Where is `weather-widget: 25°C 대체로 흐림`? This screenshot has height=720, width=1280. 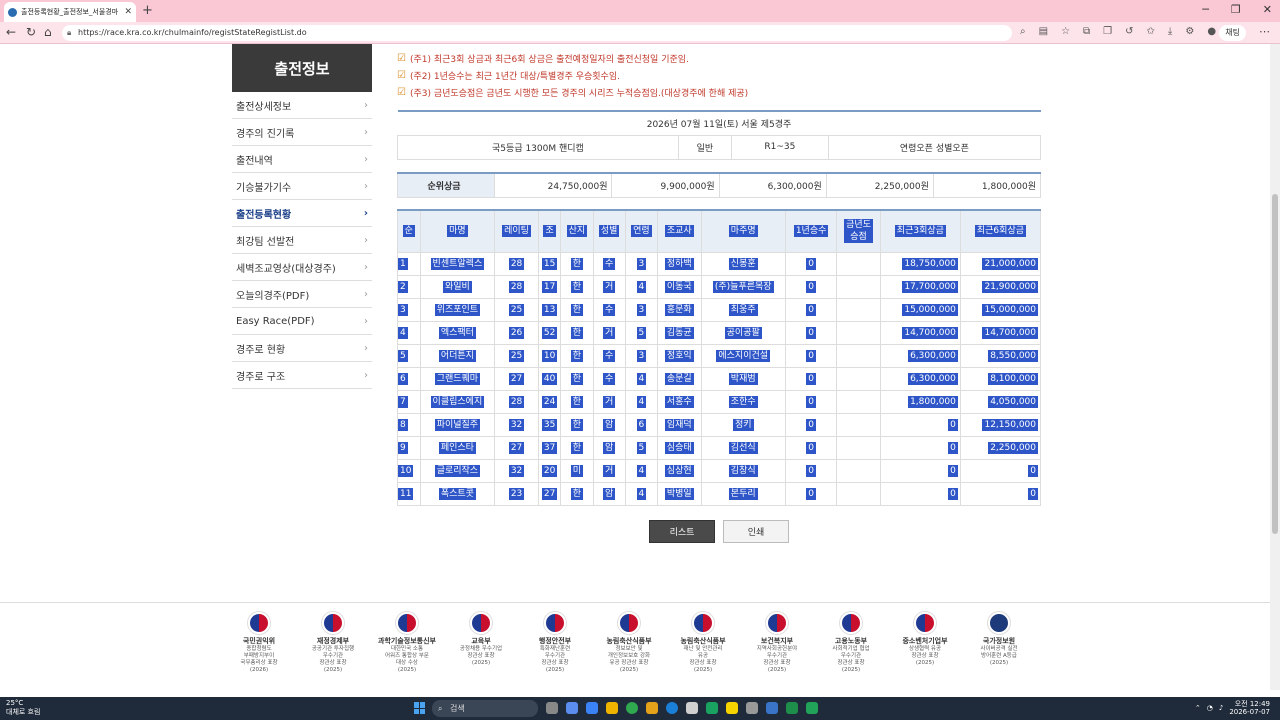
weather-widget: 25°C 대체로 흐림 is located at coordinates (23, 708).